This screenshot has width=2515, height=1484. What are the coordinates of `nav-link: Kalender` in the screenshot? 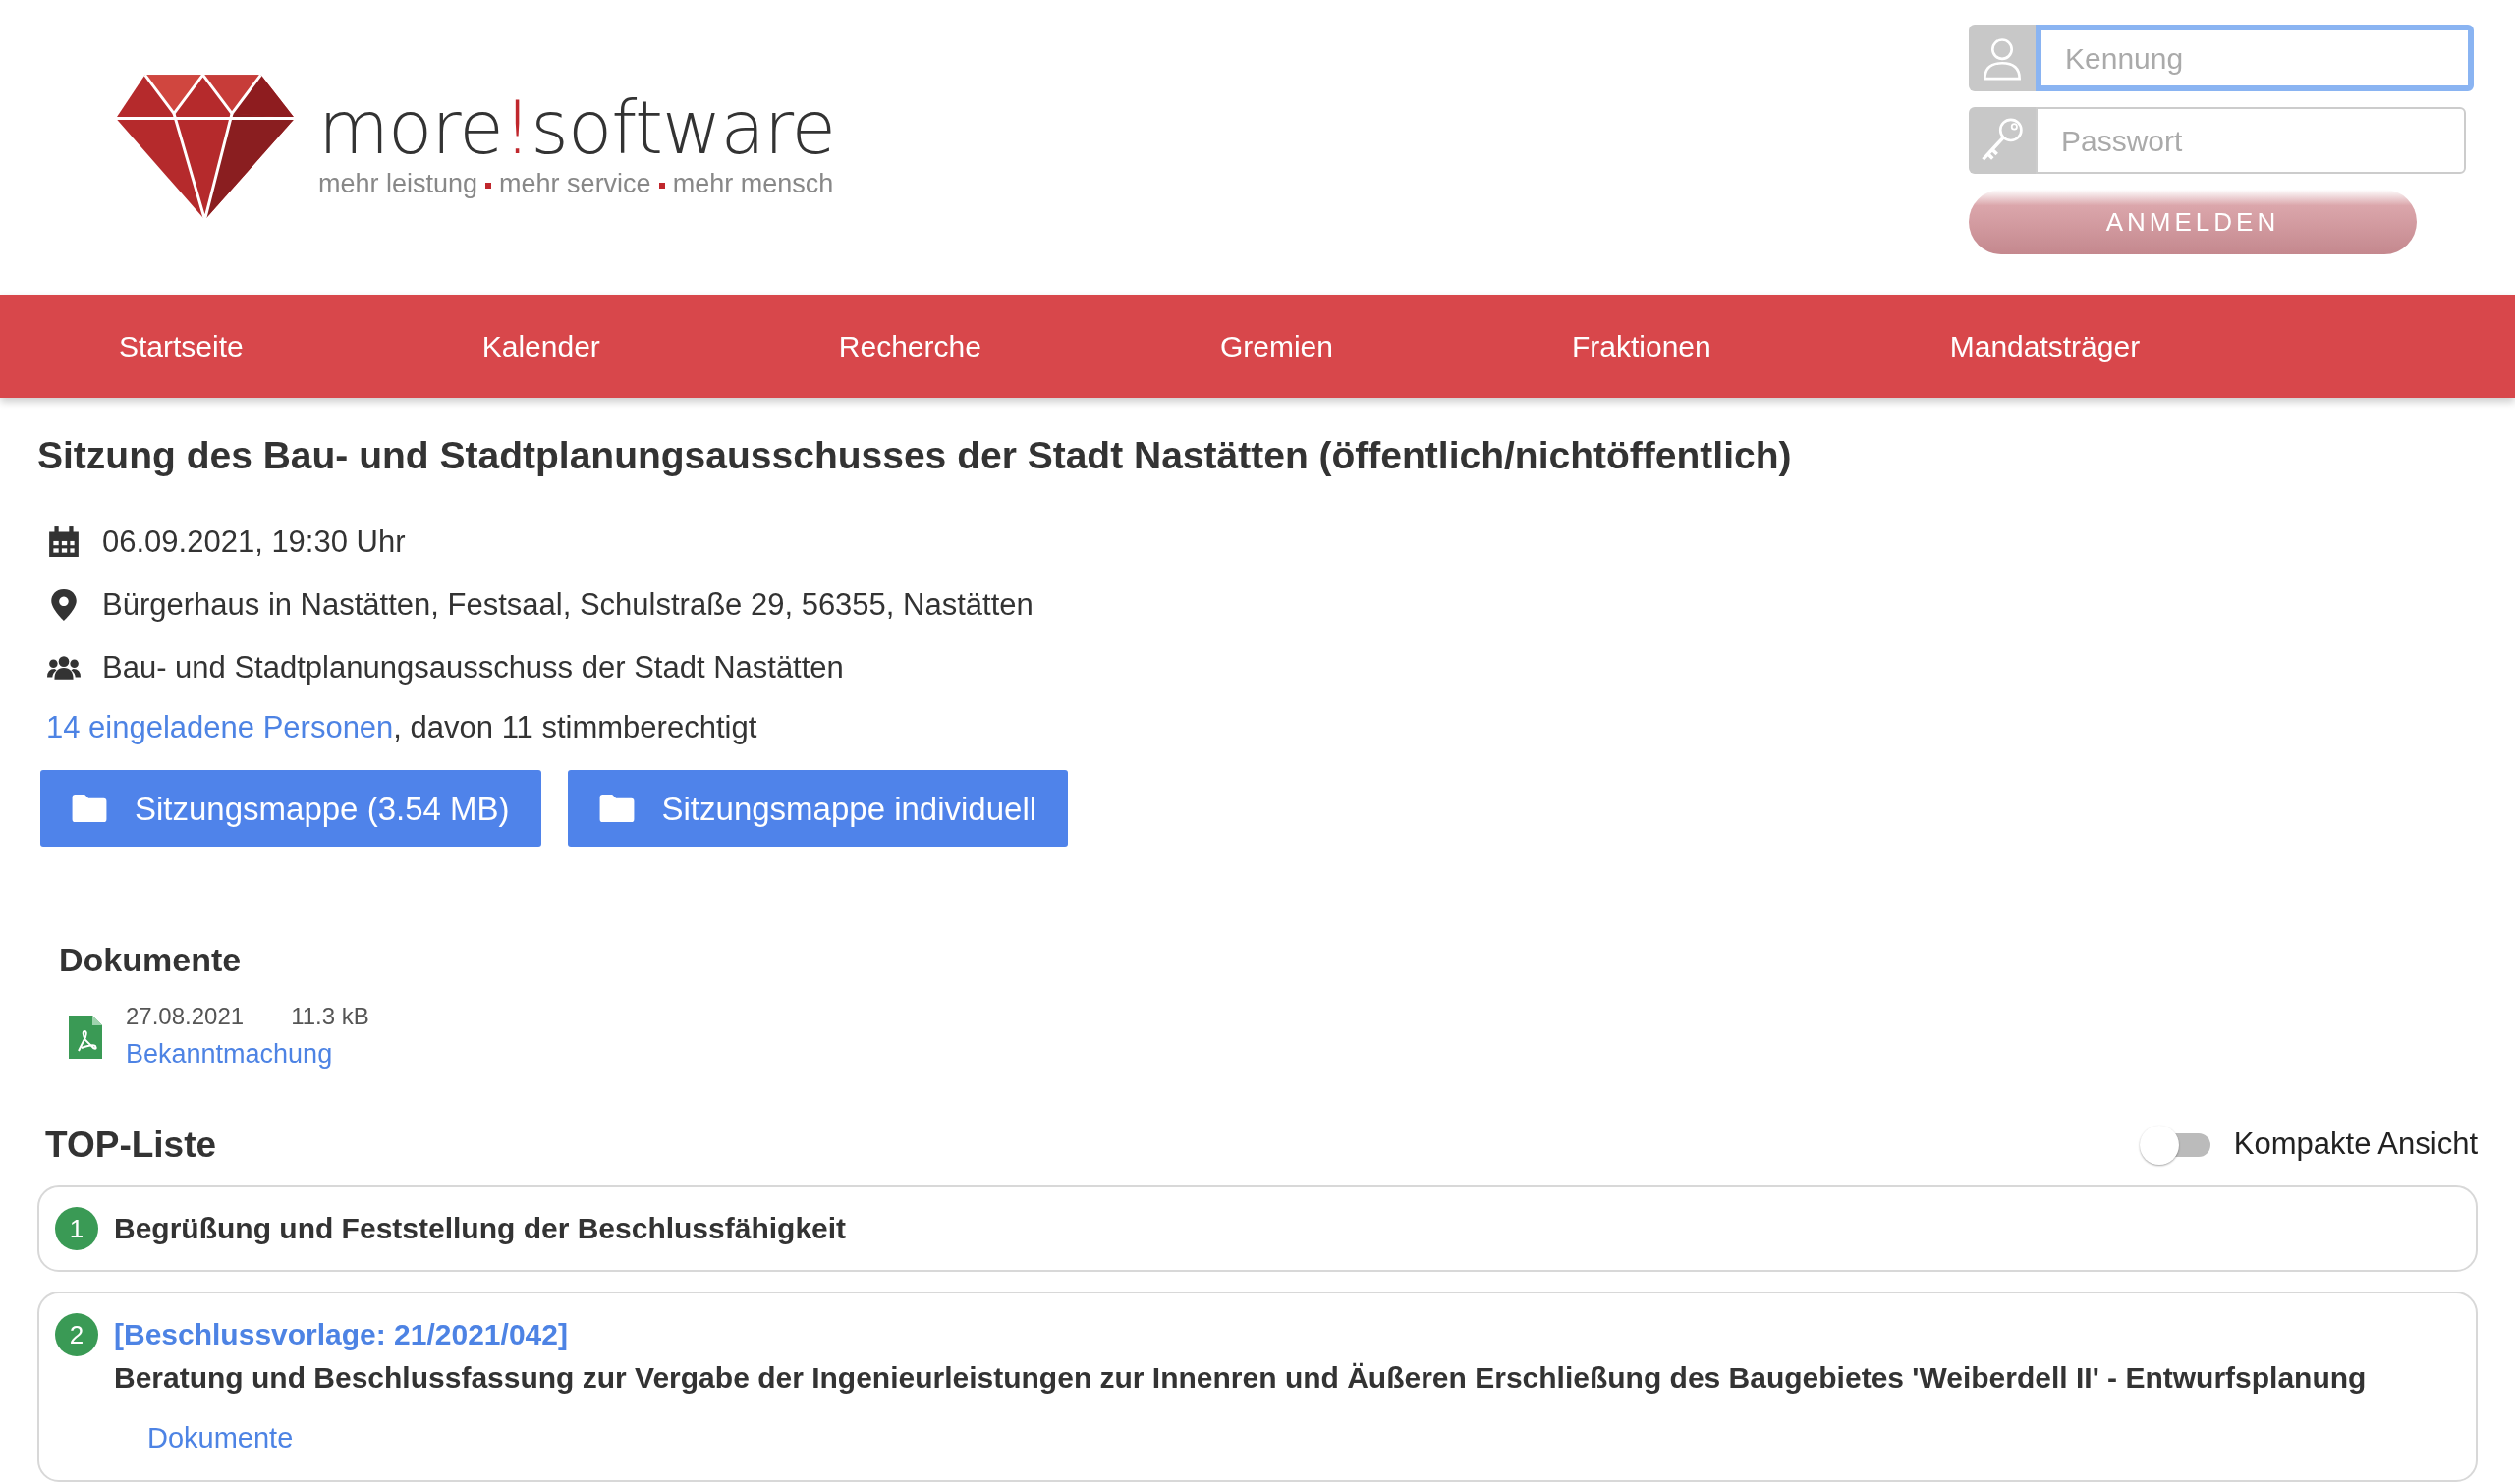 It's located at (540, 346).